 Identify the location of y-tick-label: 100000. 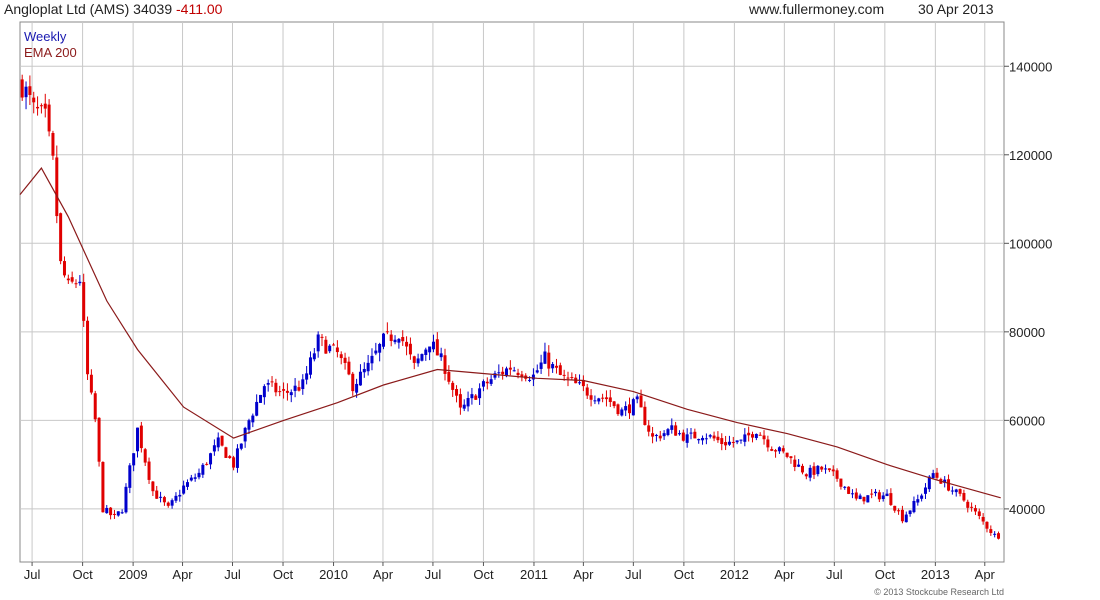
(1030, 243).